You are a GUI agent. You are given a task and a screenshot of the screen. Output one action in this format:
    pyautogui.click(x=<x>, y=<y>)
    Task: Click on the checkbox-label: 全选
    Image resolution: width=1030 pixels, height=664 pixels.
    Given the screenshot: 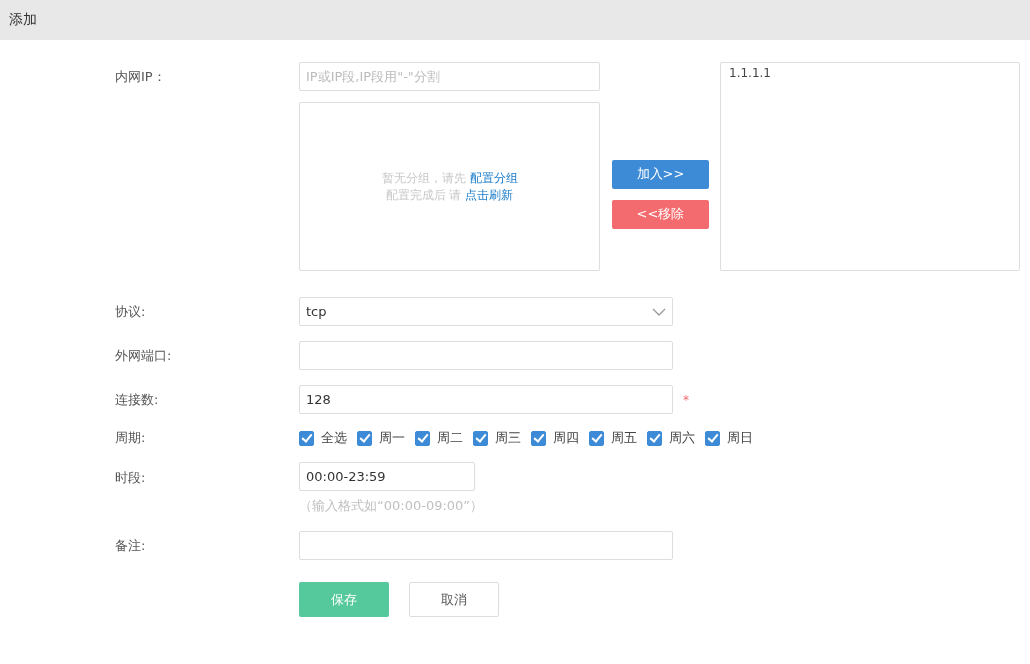 What is the action you would take?
    pyautogui.click(x=334, y=438)
    